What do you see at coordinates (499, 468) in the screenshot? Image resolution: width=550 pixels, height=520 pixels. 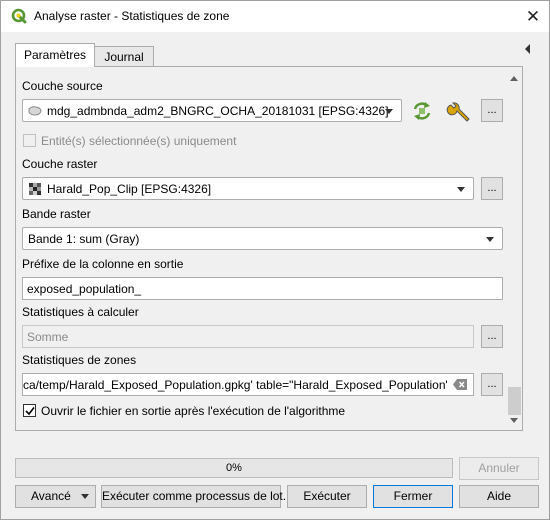 I see `cancel-button: Annuler` at bounding box center [499, 468].